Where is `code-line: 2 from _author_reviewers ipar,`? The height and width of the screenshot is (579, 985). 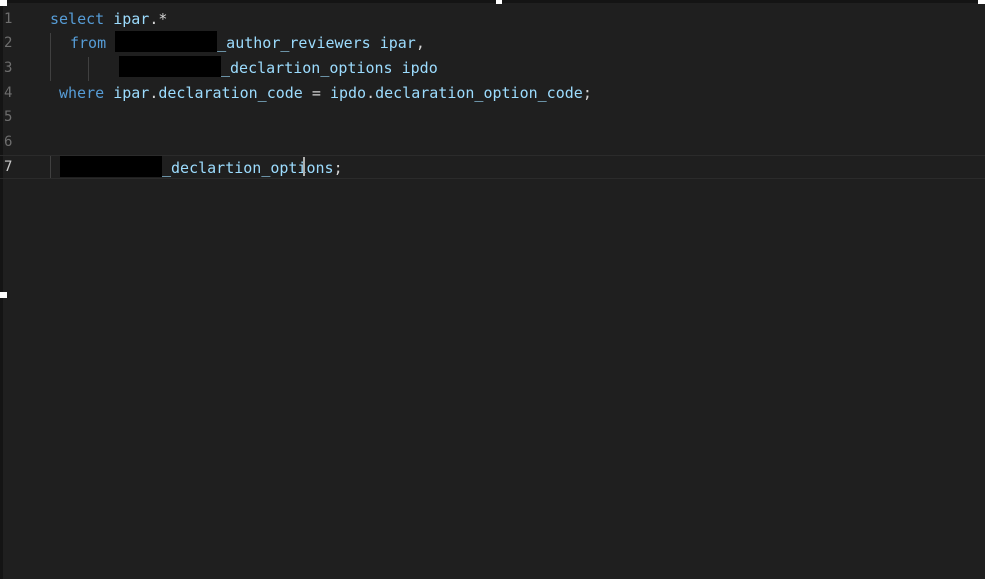
code-line: 2 from _author_reviewers ipar, is located at coordinates (492, 43).